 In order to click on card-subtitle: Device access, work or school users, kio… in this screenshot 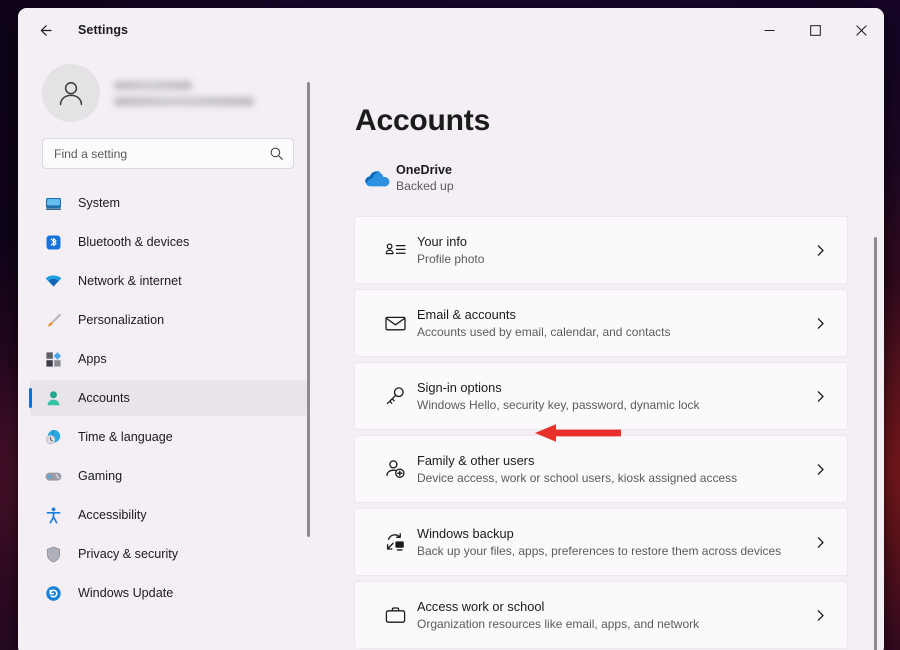, I will do `click(577, 478)`.